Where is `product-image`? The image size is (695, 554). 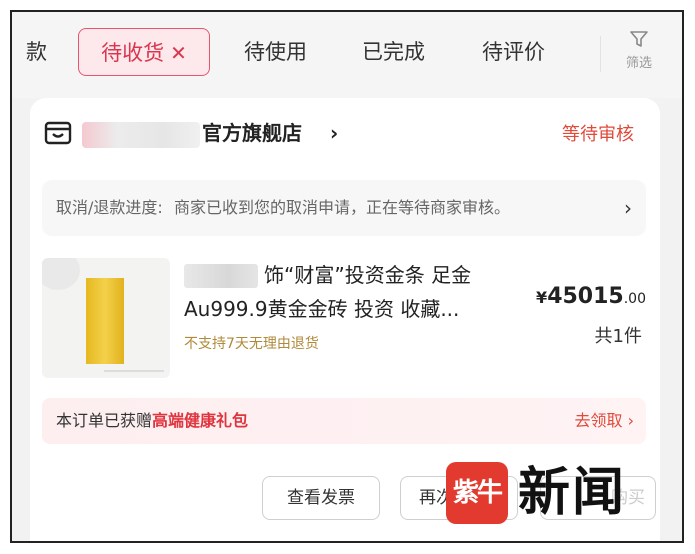
product-image is located at coordinates (106, 318).